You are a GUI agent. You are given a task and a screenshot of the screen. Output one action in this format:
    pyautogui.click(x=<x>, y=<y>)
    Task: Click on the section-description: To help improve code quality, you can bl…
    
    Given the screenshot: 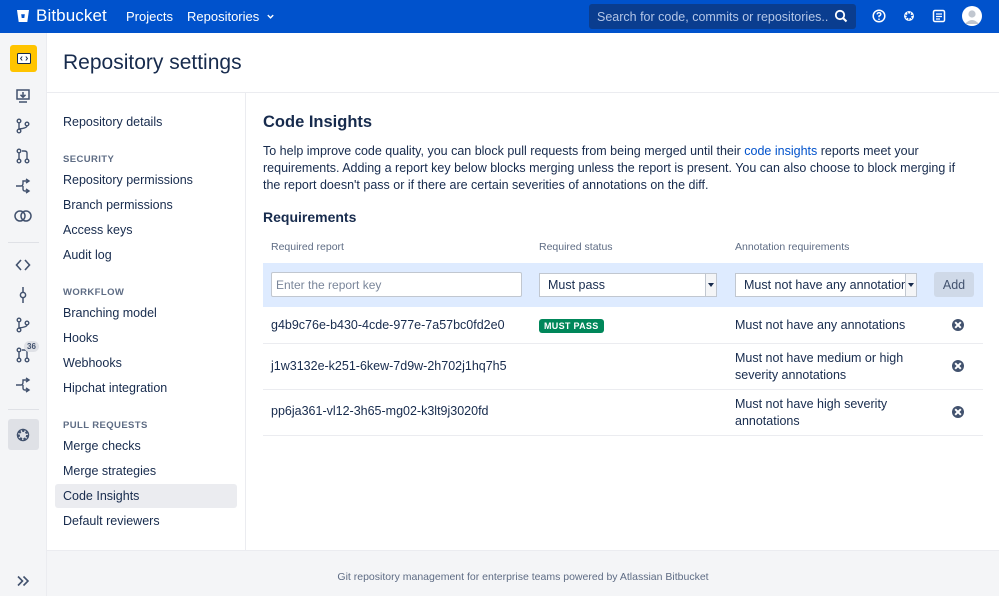 What is the action you would take?
    pyautogui.click(x=615, y=168)
    